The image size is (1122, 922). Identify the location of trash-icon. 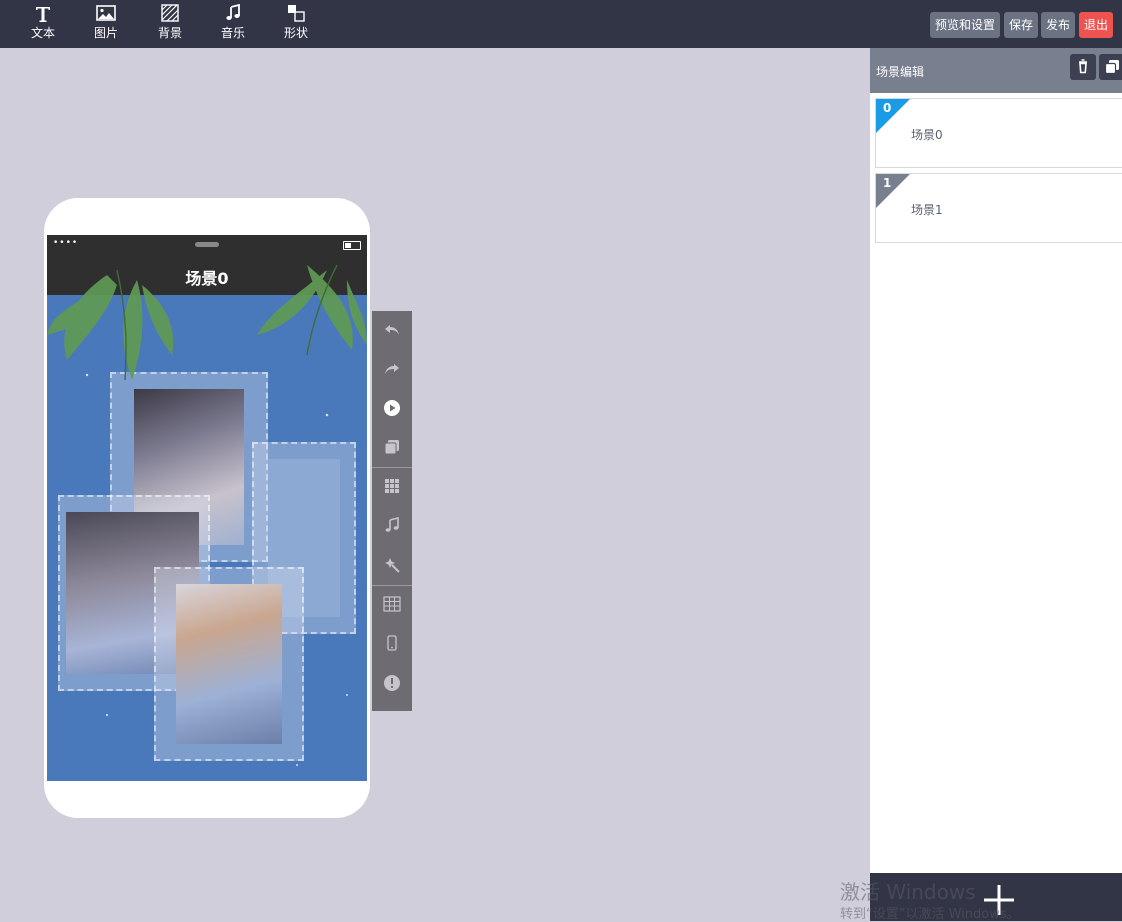
(1083, 66).